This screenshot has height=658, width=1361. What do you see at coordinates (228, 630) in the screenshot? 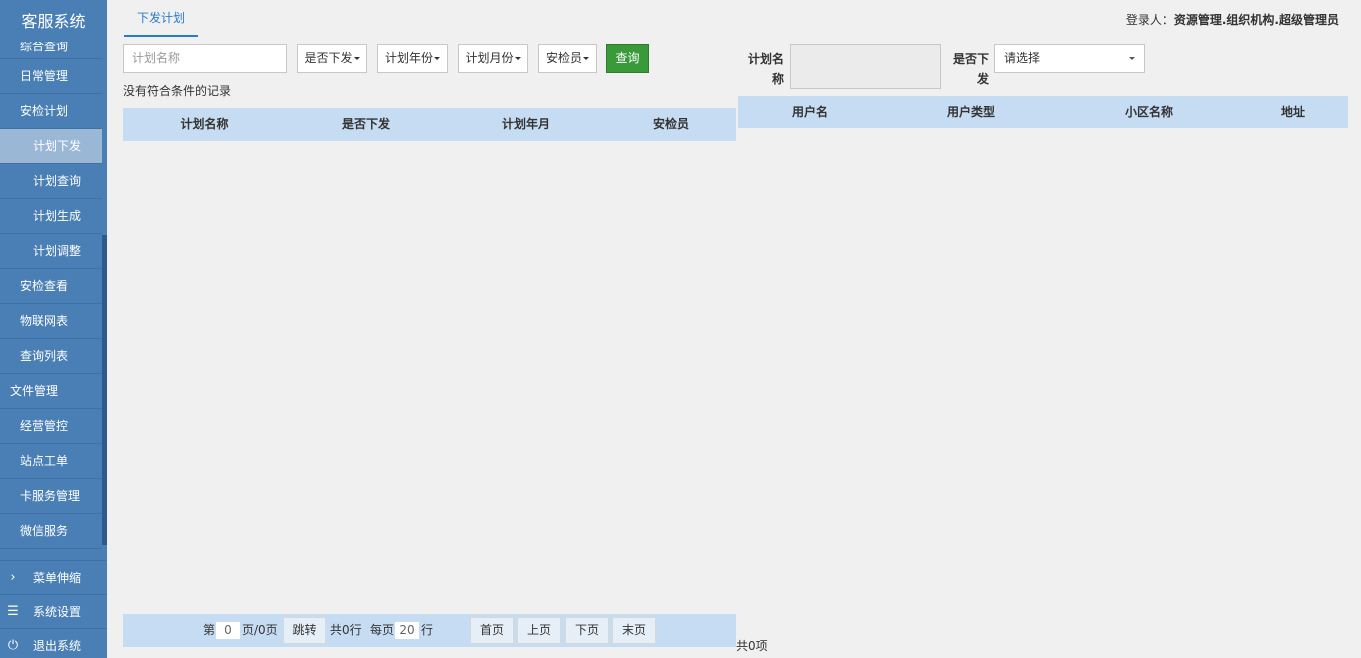
I see `page-number-input: 0` at bounding box center [228, 630].